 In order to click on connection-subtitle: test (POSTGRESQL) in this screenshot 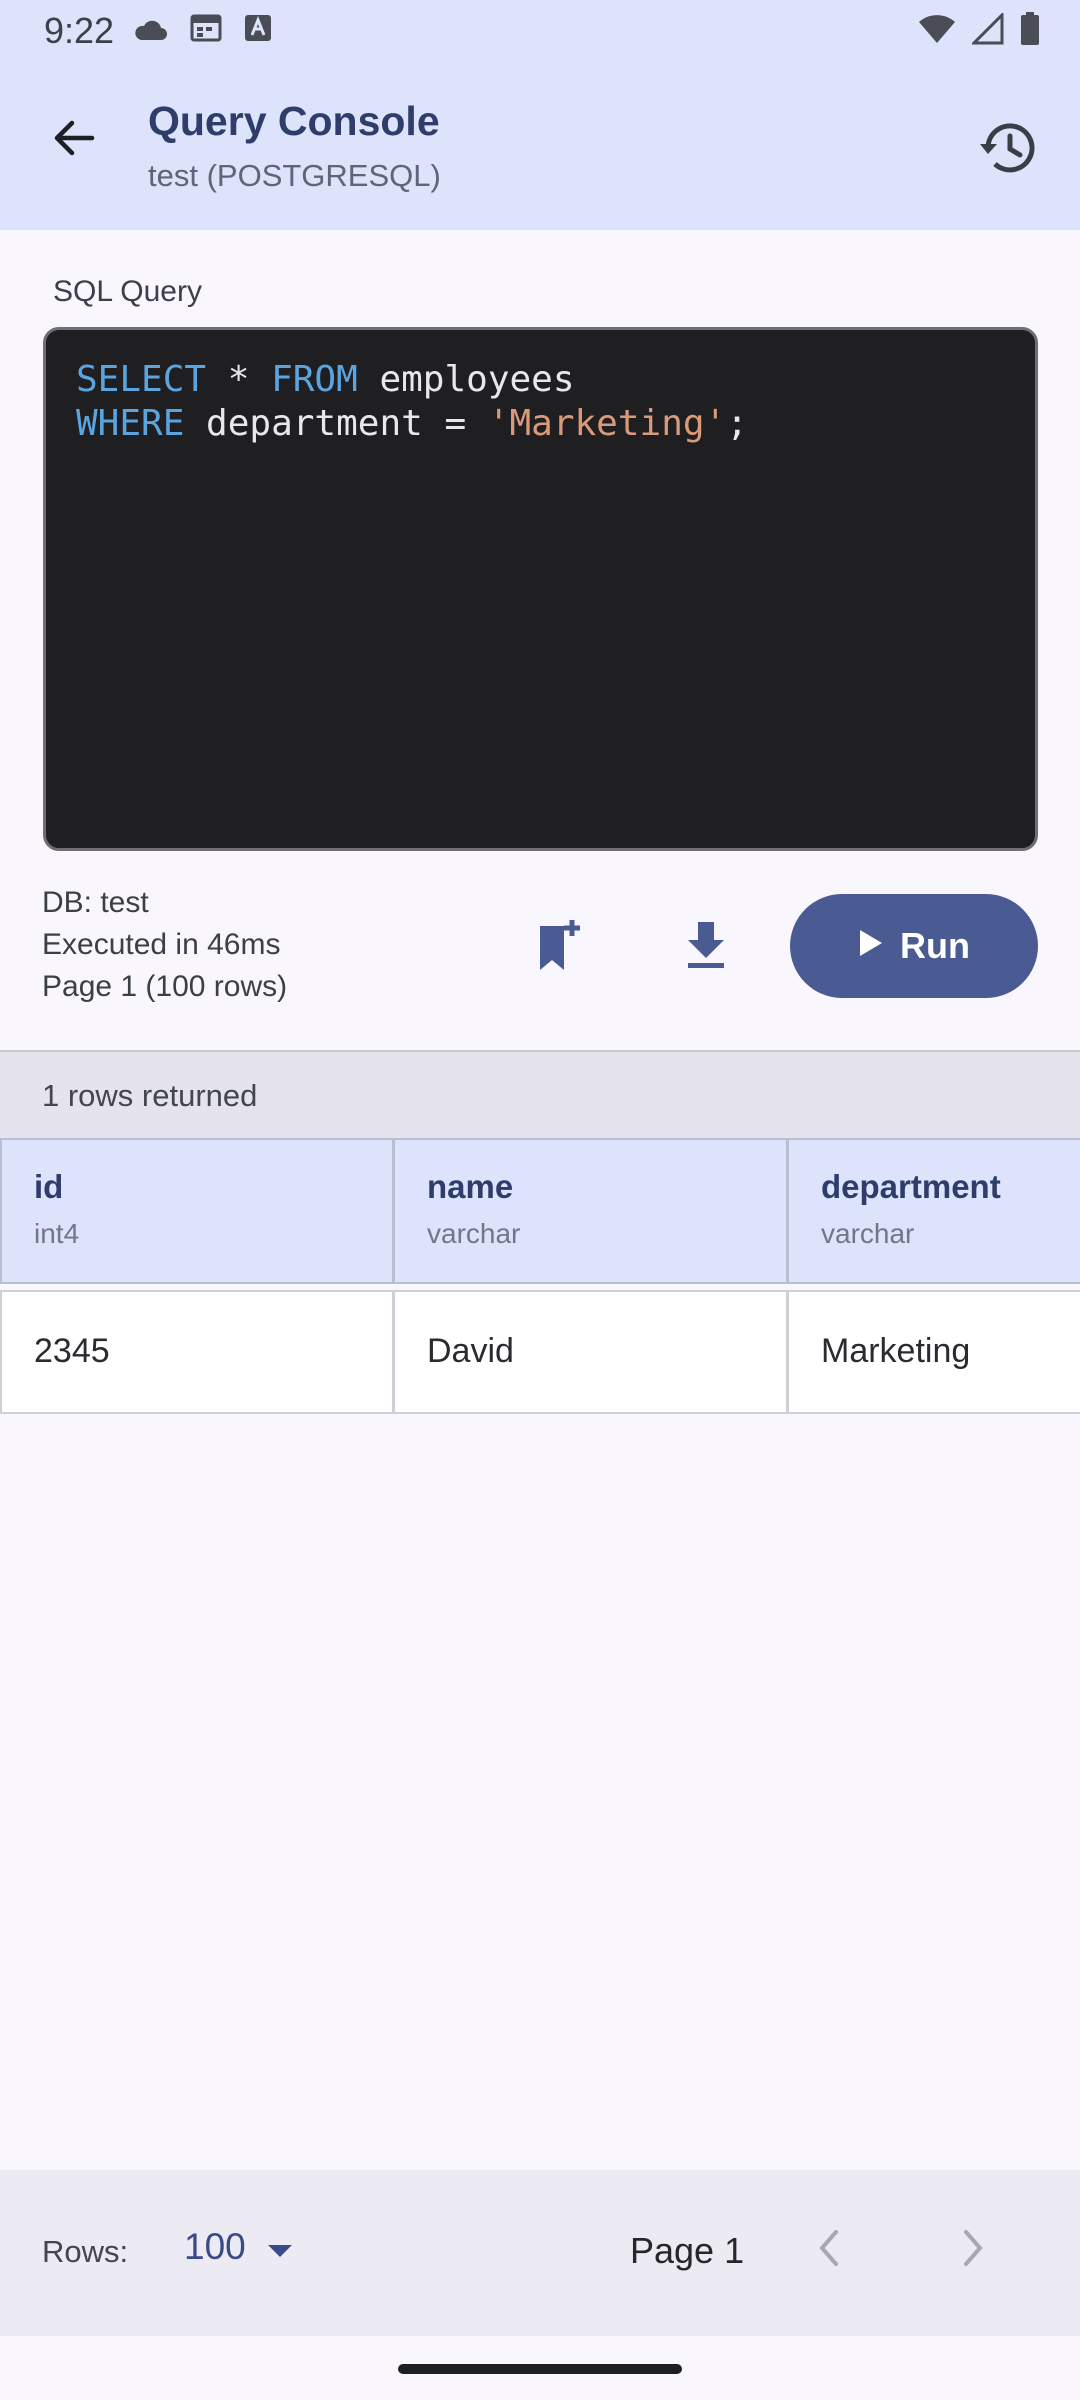, I will do `click(294, 175)`.